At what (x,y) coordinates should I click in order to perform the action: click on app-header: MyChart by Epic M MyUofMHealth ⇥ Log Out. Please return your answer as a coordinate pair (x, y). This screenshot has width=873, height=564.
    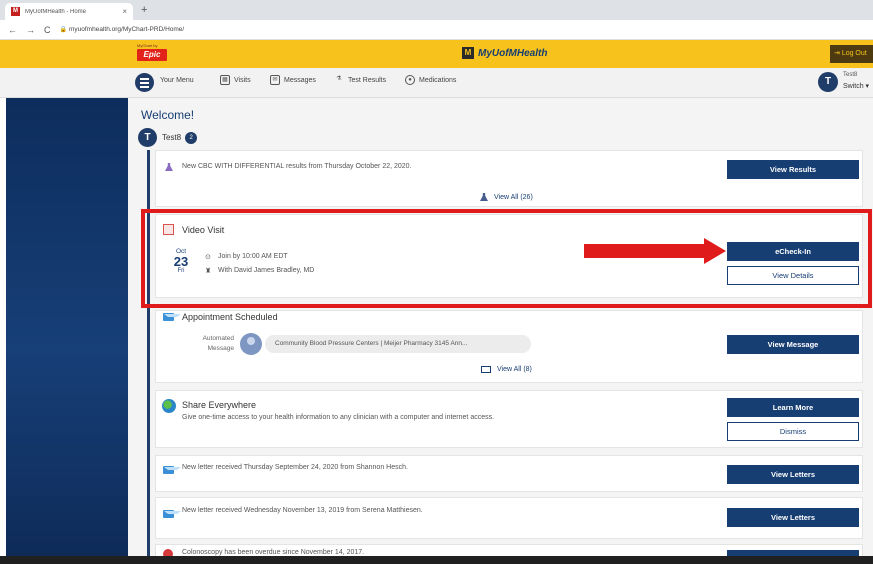
    Looking at the image, I should click on (436, 54).